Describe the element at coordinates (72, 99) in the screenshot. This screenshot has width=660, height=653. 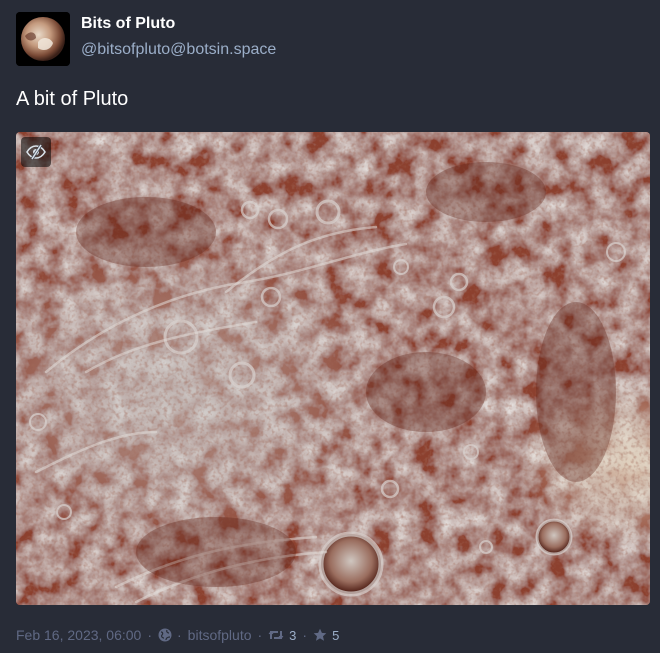
I see `status-text: A bit of Pluto` at that location.